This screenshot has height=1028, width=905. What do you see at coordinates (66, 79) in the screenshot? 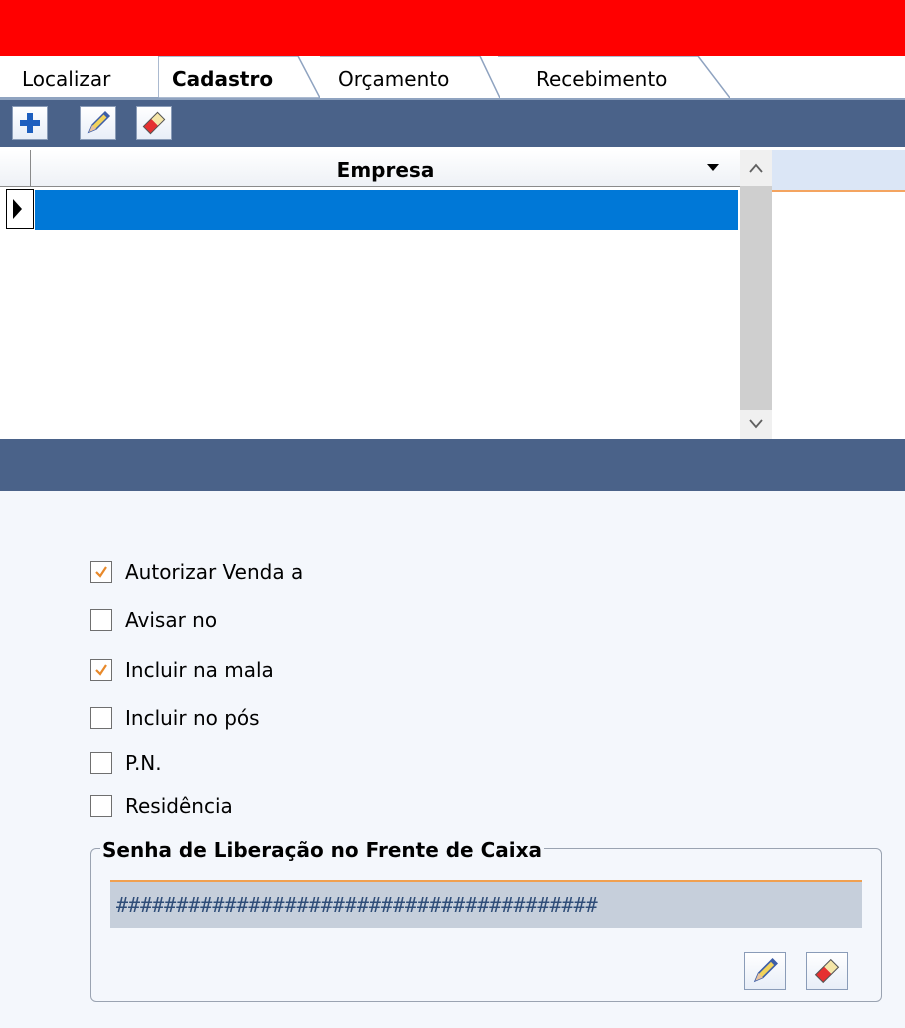
I see `tab-label: Localizar` at bounding box center [66, 79].